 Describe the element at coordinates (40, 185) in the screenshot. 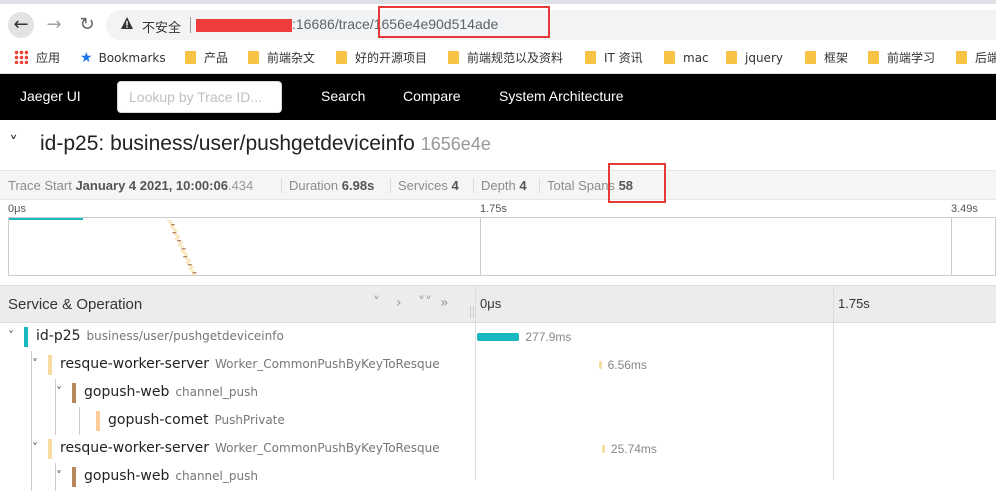

I see `trace-start-label: Trace Start` at that location.